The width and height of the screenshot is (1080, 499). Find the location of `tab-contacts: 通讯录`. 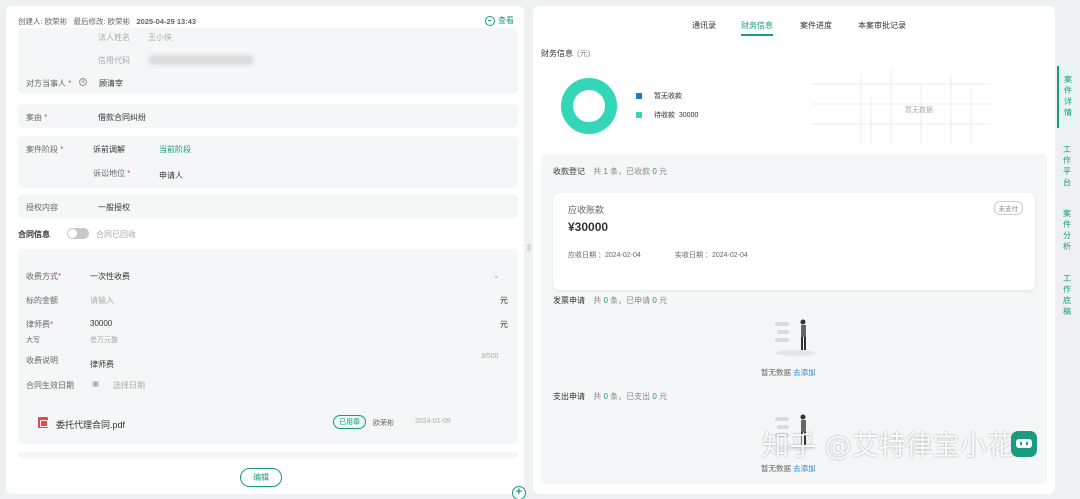

tab-contacts: 通讯录 is located at coordinates (704, 25).